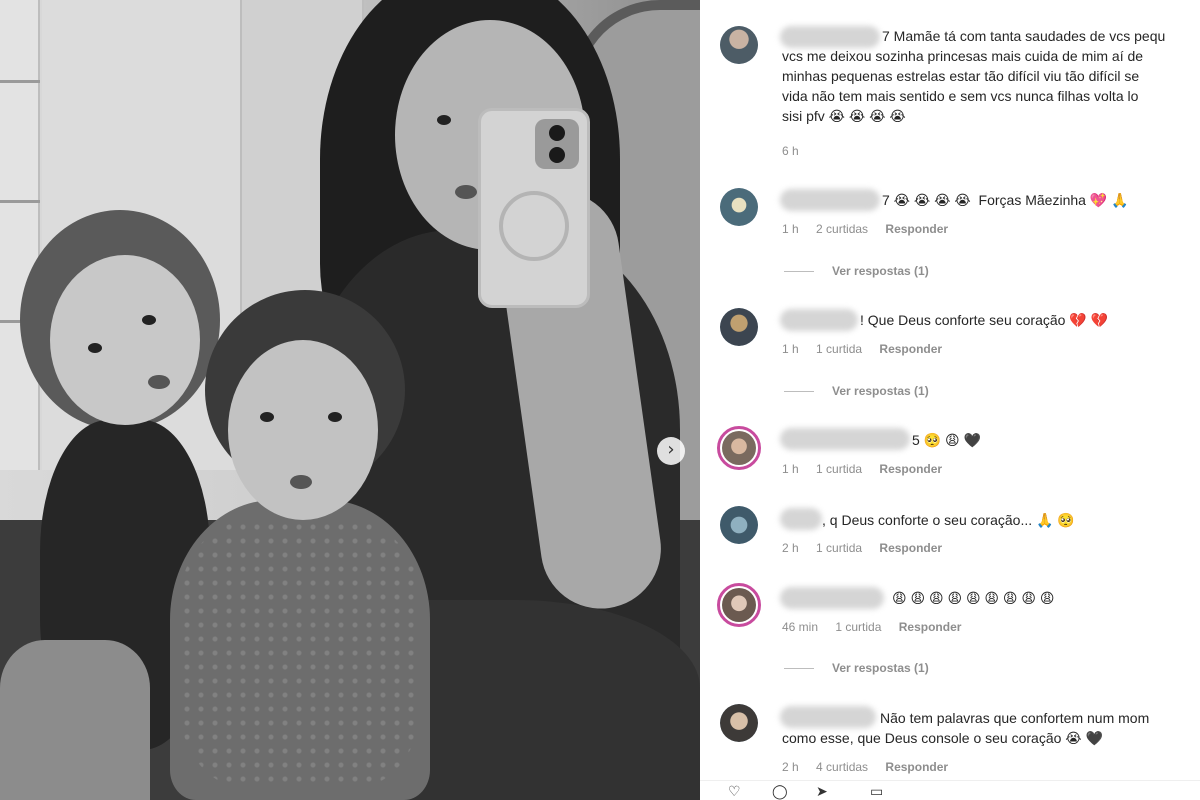 This screenshot has width=1200, height=800. What do you see at coordinates (984, 320) in the screenshot?
I see `comment-text: ! Que Deus conforte seu coração 💔 💔` at bounding box center [984, 320].